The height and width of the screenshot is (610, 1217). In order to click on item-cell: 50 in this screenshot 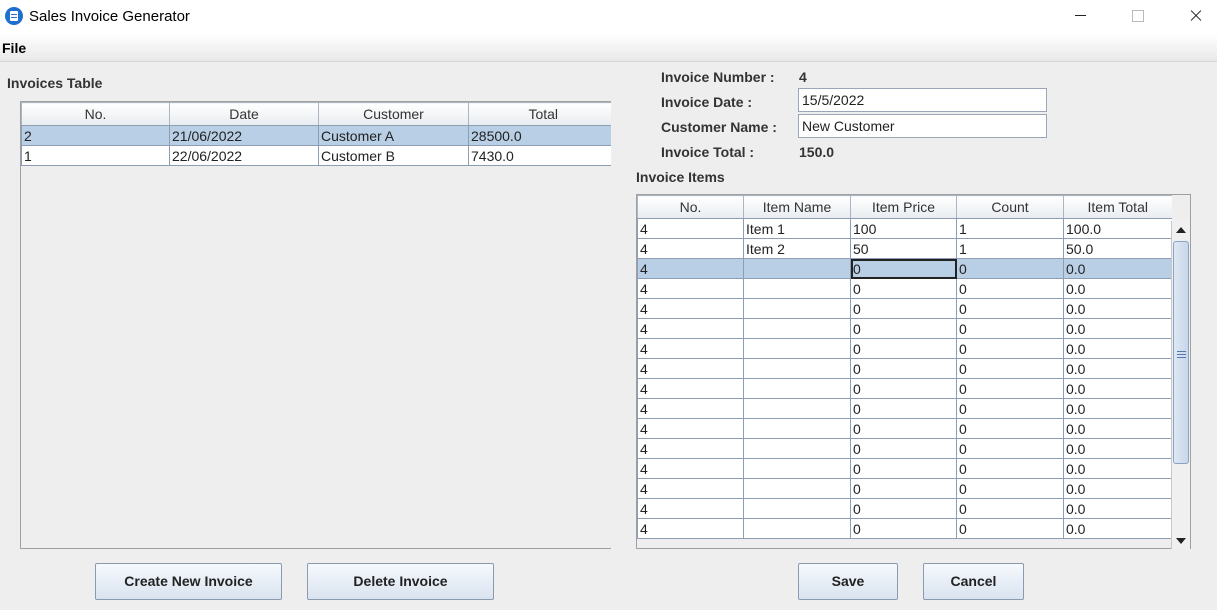, I will do `click(903, 248)`.